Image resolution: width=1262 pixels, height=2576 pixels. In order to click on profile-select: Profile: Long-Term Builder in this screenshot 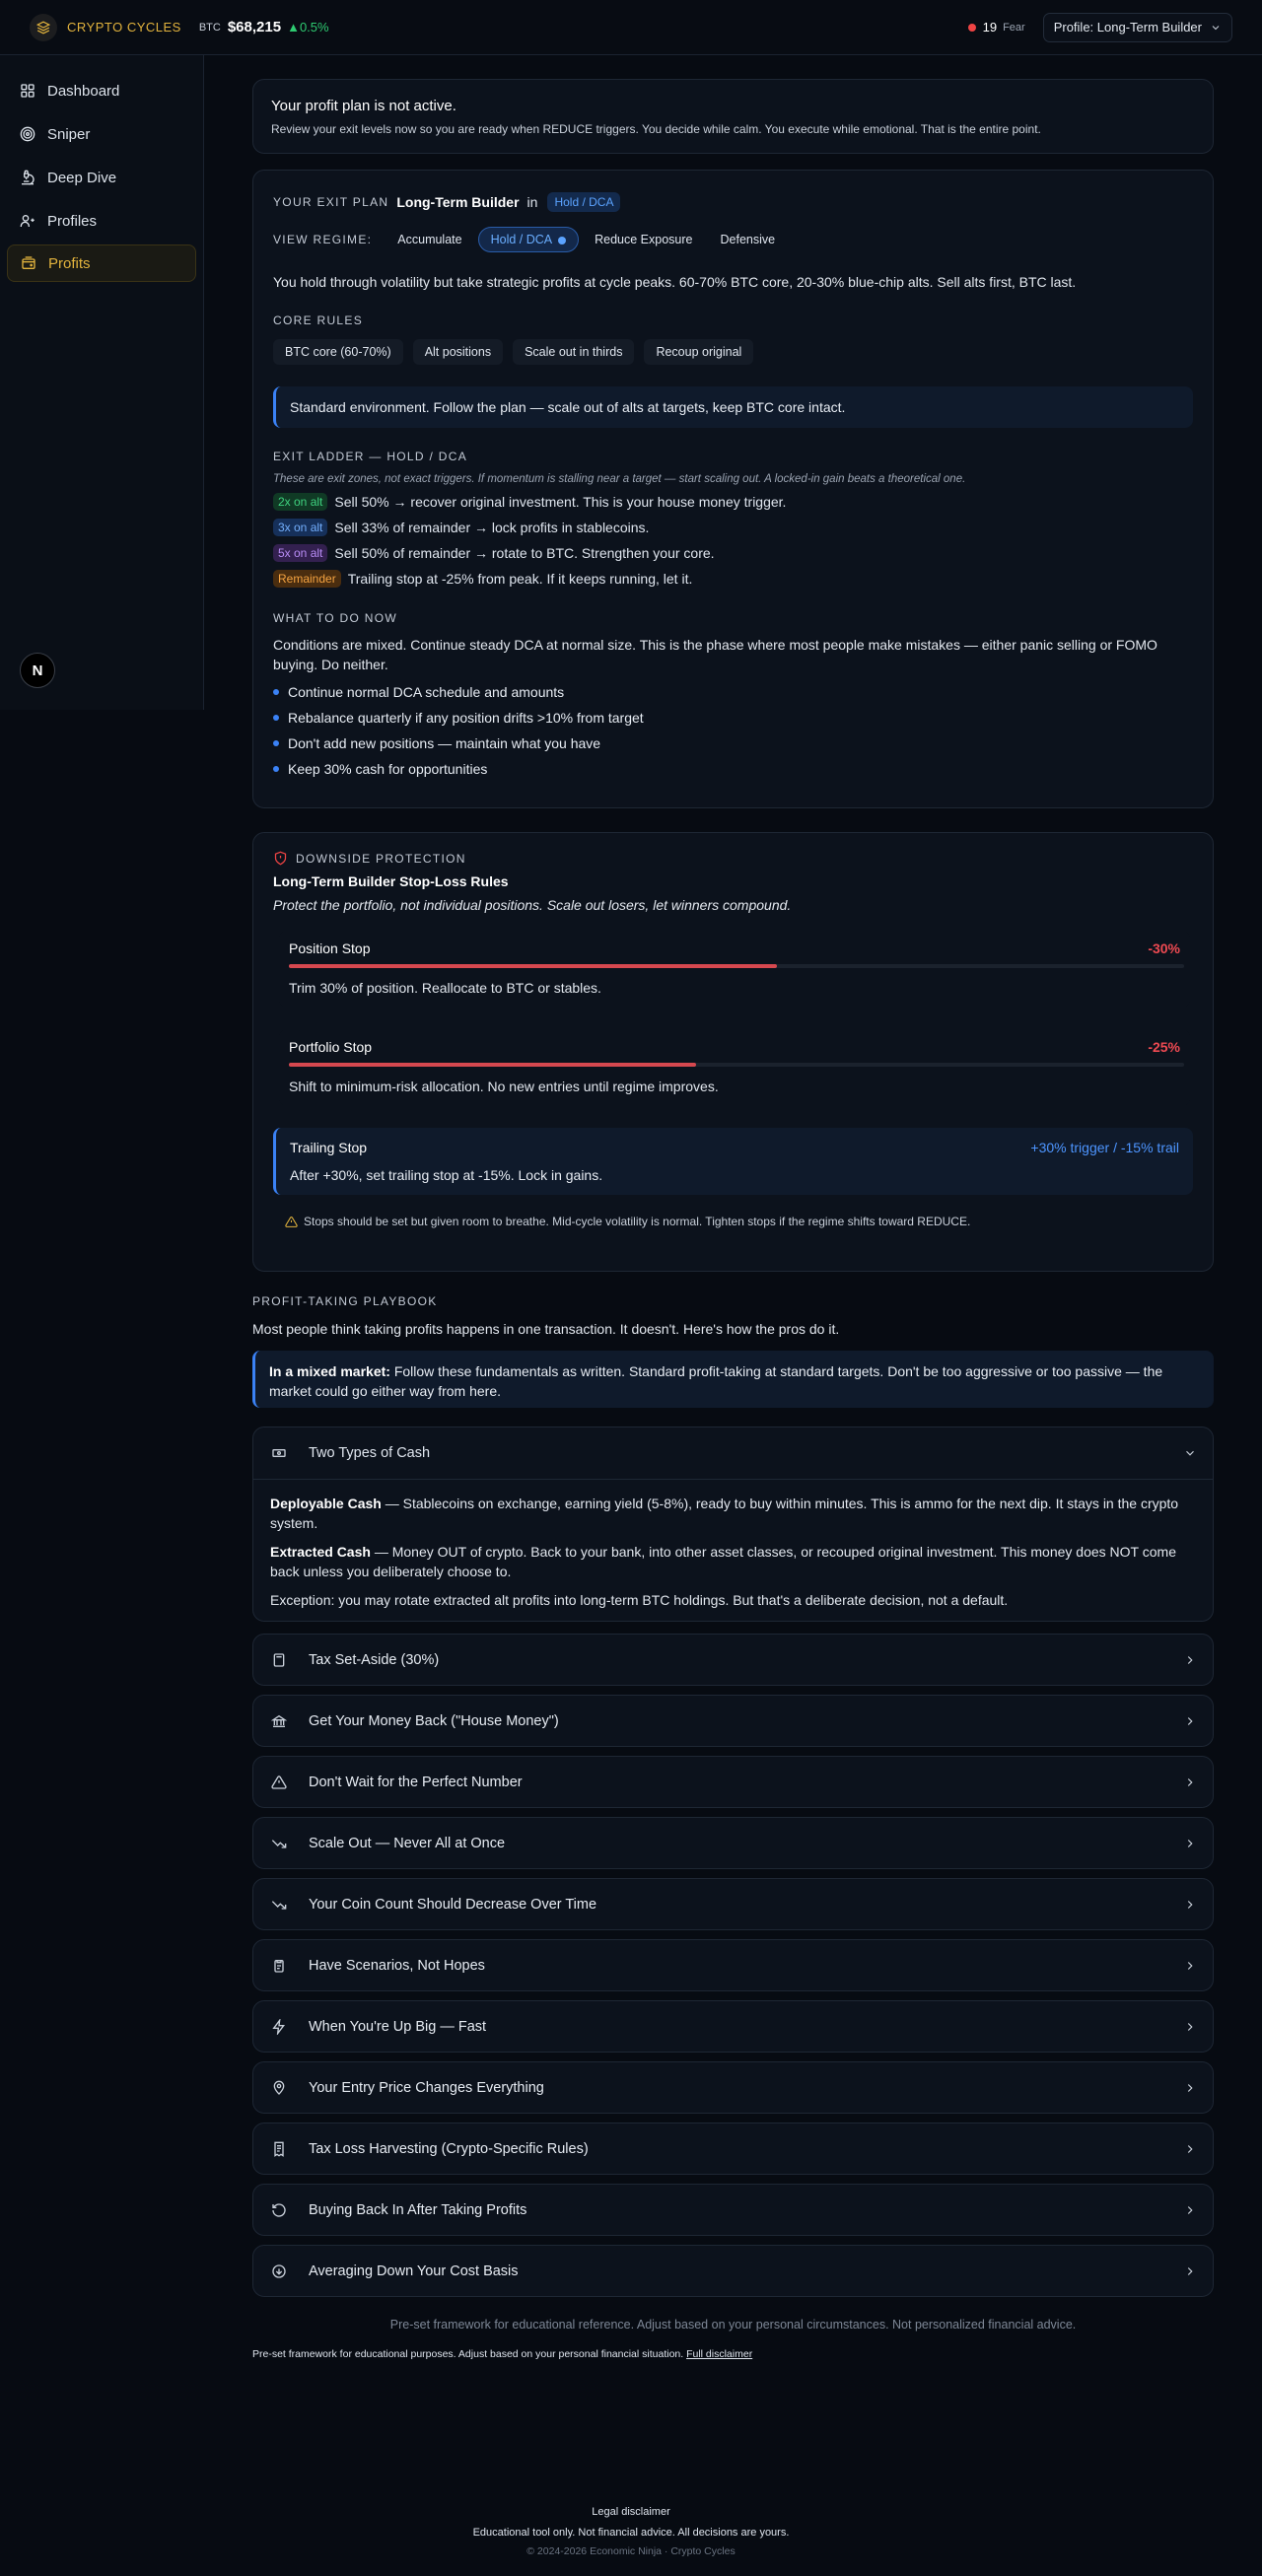, I will do `click(1137, 27)`.